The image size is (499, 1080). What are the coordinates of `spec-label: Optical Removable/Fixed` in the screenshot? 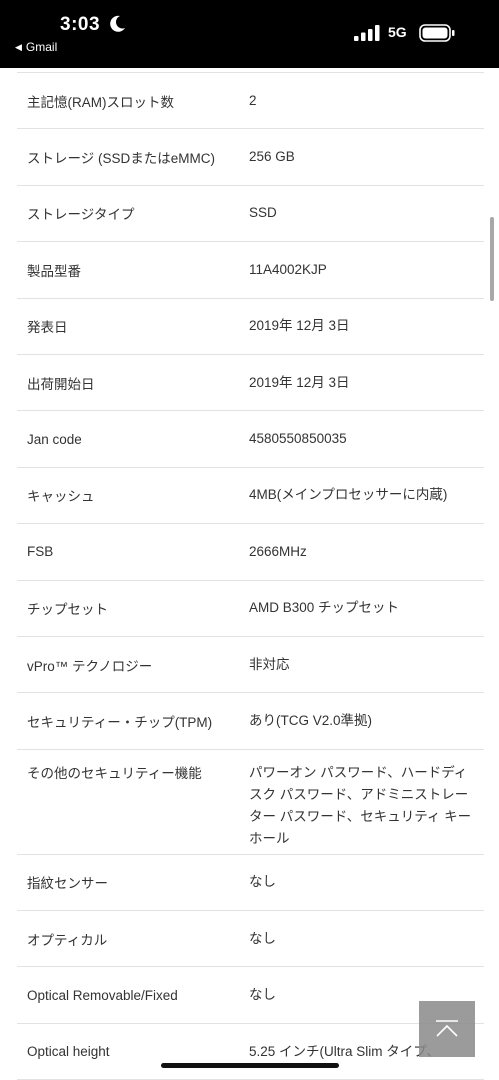 It's located at (102, 995).